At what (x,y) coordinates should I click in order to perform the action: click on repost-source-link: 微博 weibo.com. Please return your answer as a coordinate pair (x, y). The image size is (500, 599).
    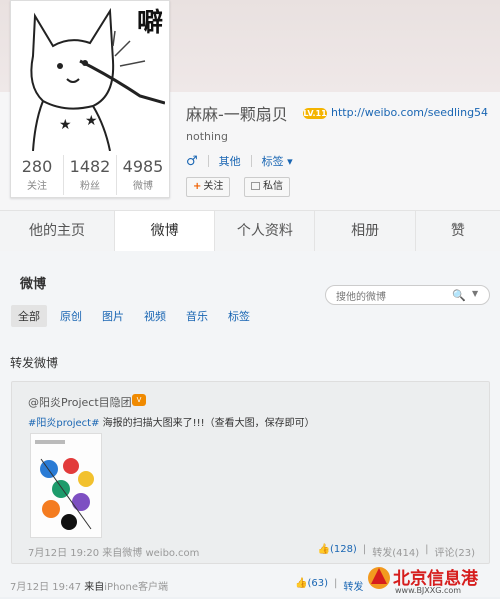
    Looking at the image, I should click on (160, 553).